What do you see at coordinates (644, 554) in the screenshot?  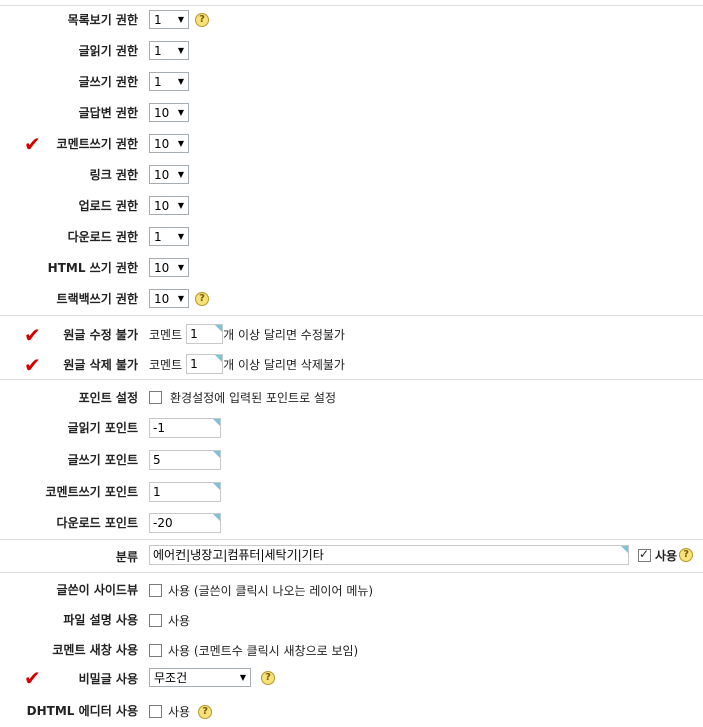 I see `category-use-checkbox` at bounding box center [644, 554].